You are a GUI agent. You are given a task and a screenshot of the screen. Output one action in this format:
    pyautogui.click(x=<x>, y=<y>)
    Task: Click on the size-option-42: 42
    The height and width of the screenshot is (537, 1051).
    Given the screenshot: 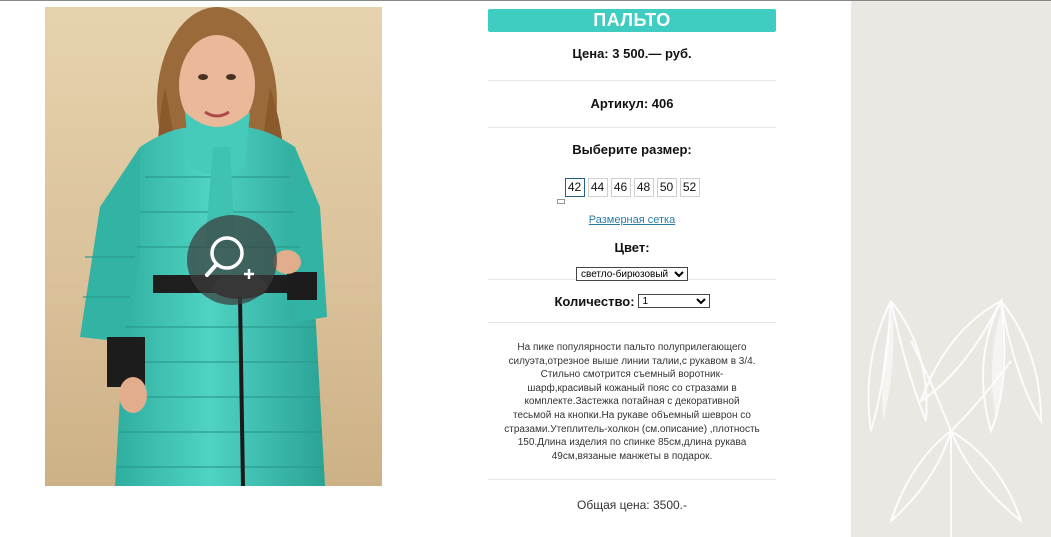 What is the action you would take?
    pyautogui.click(x=574, y=187)
    